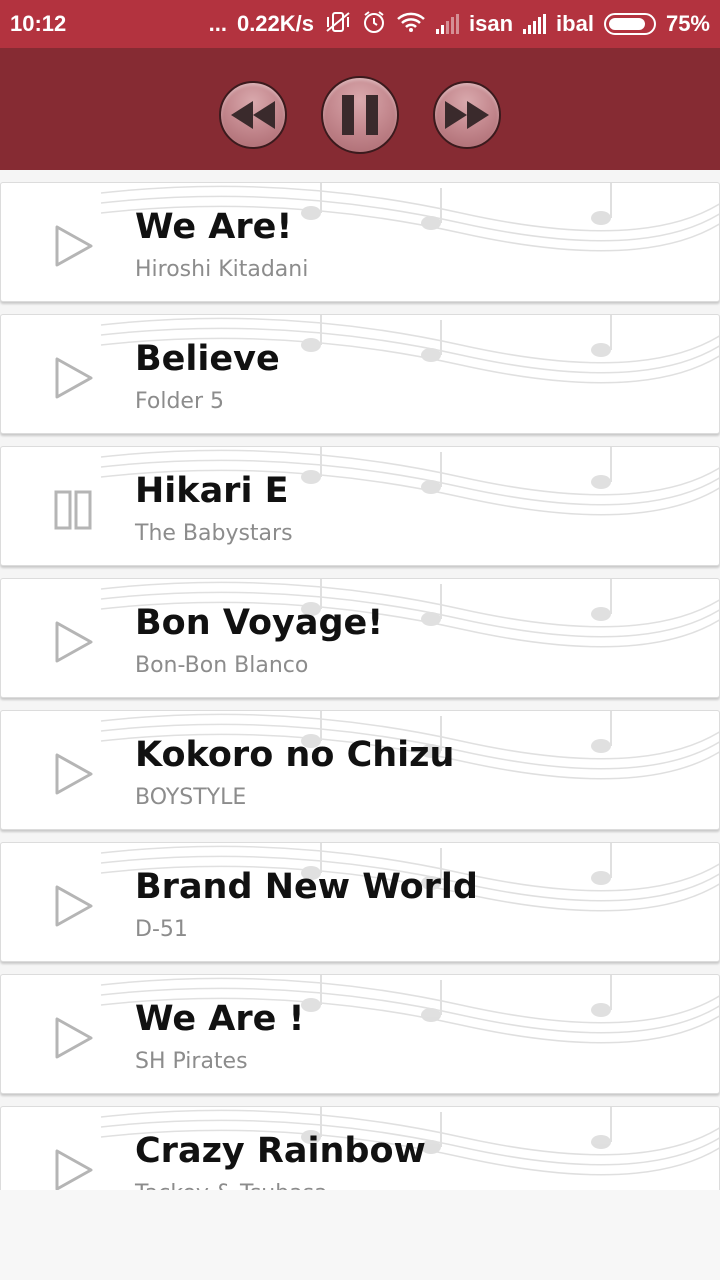 Image resolution: width=720 pixels, height=1280 pixels. What do you see at coordinates (360, 506) in the screenshot?
I see `song-item: Hikari E The Babystars` at bounding box center [360, 506].